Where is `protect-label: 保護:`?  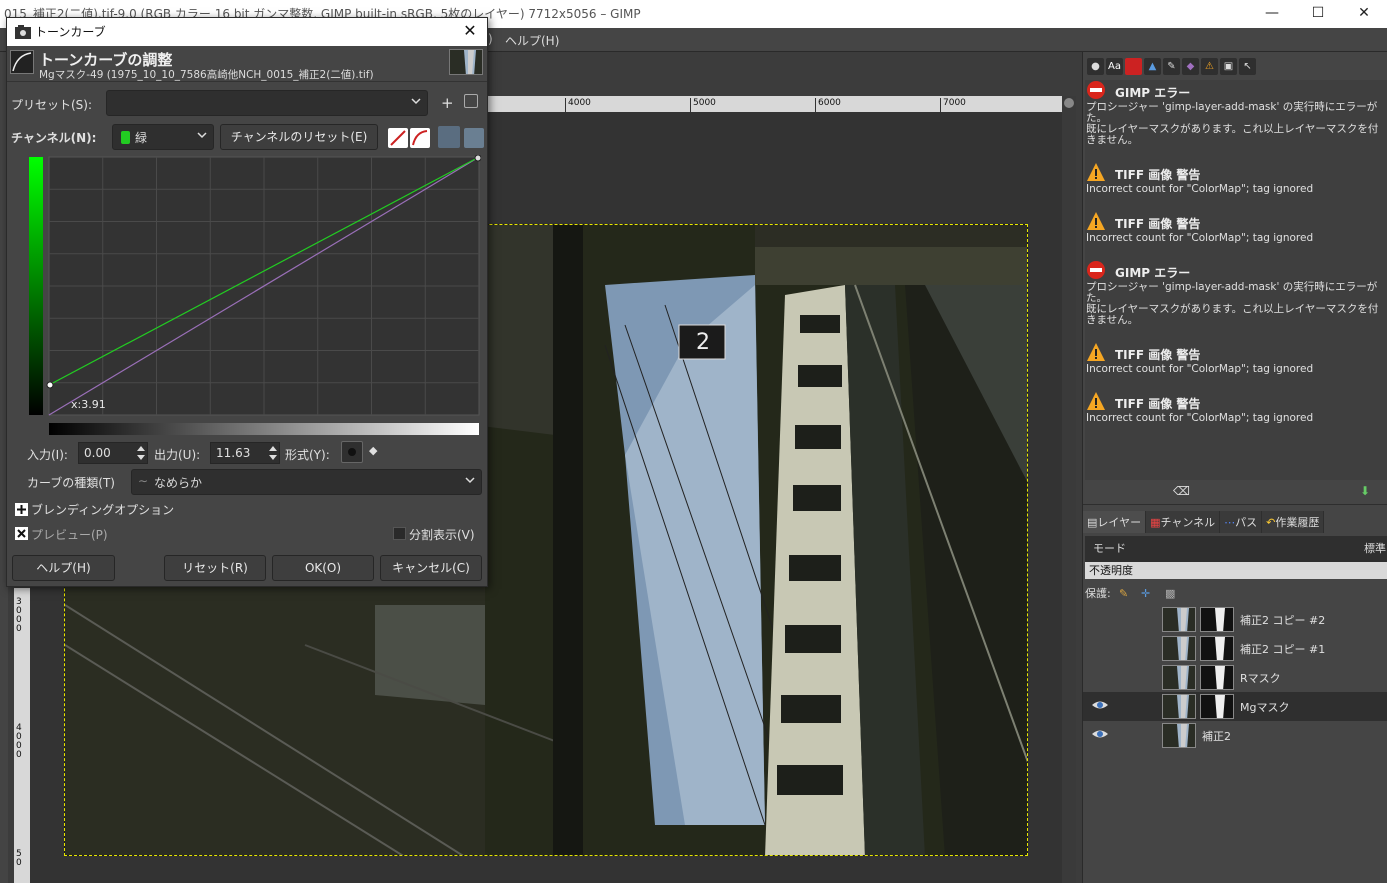
protect-label: 保護: is located at coordinates (1098, 593).